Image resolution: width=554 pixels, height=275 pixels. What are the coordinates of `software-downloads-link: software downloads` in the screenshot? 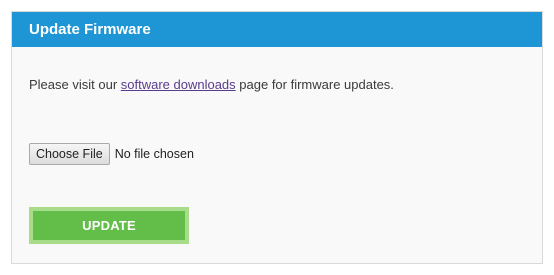 It's located at (178, 84).